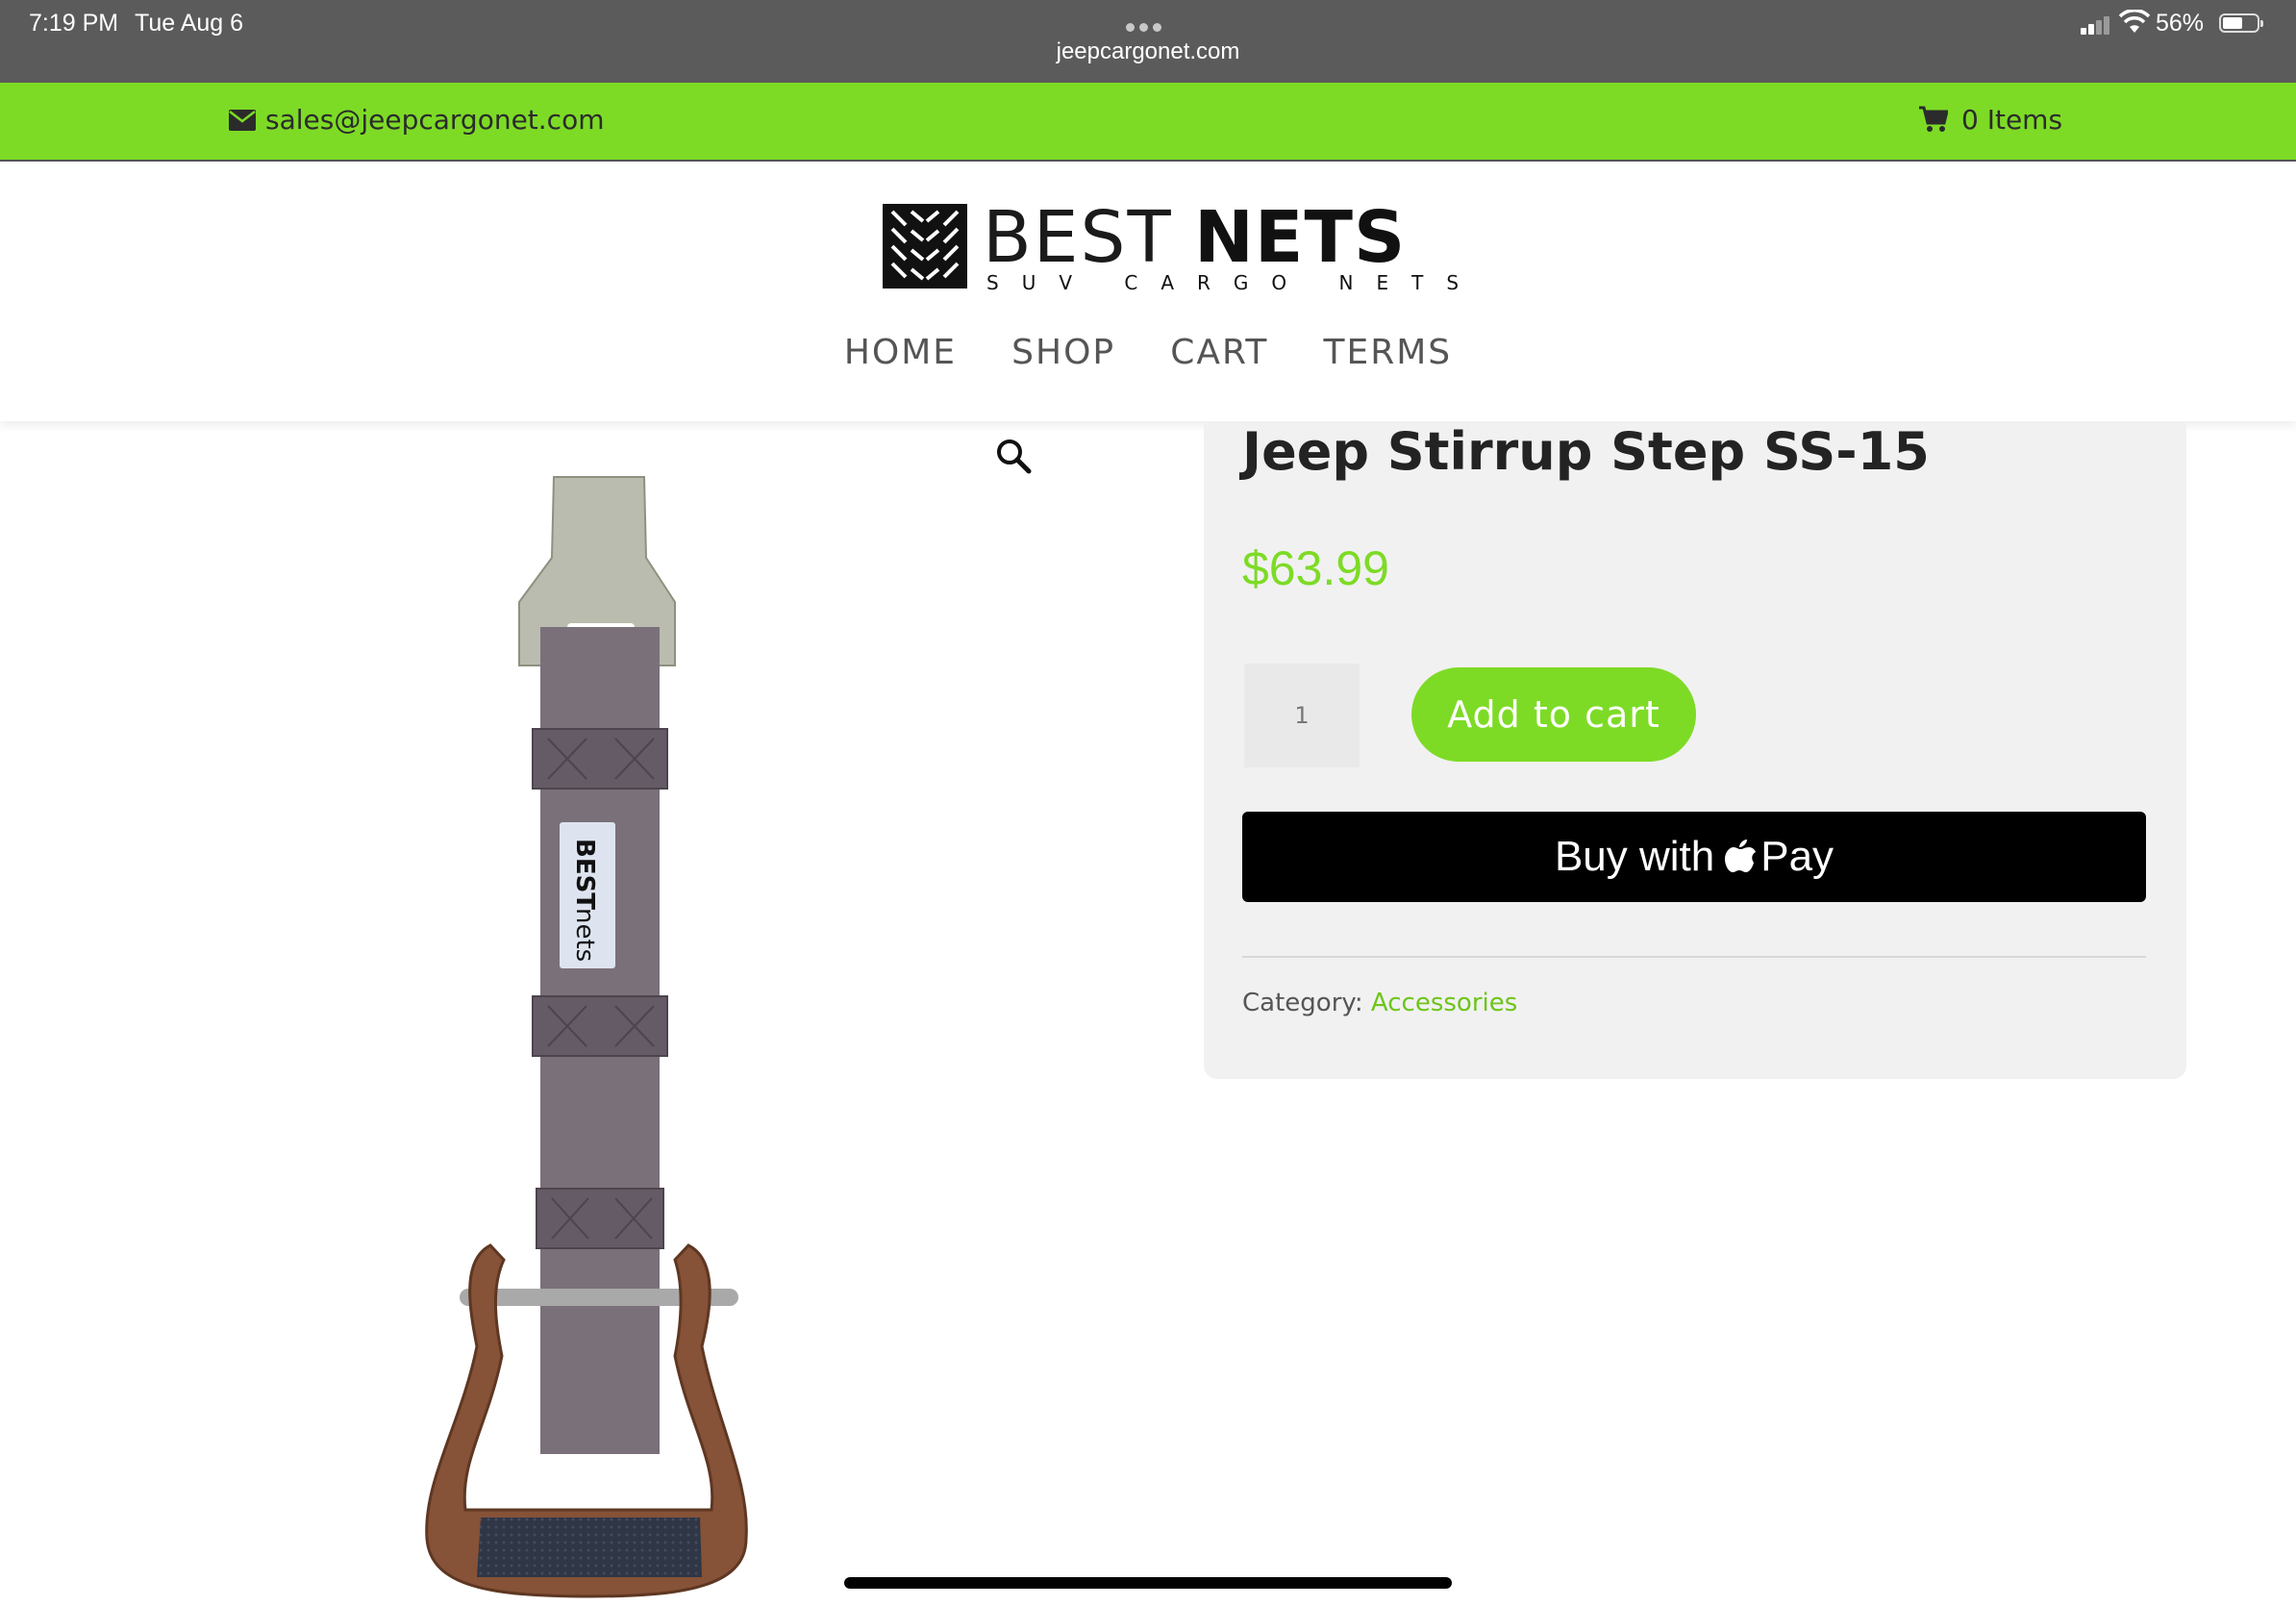 The height and width of the screenshot is (1606, 2296). What do you see at coordinates (1148, 51) in the screenshot?
I see `url-address: jeepcargonet.com` at bounding box center [1148, 51].